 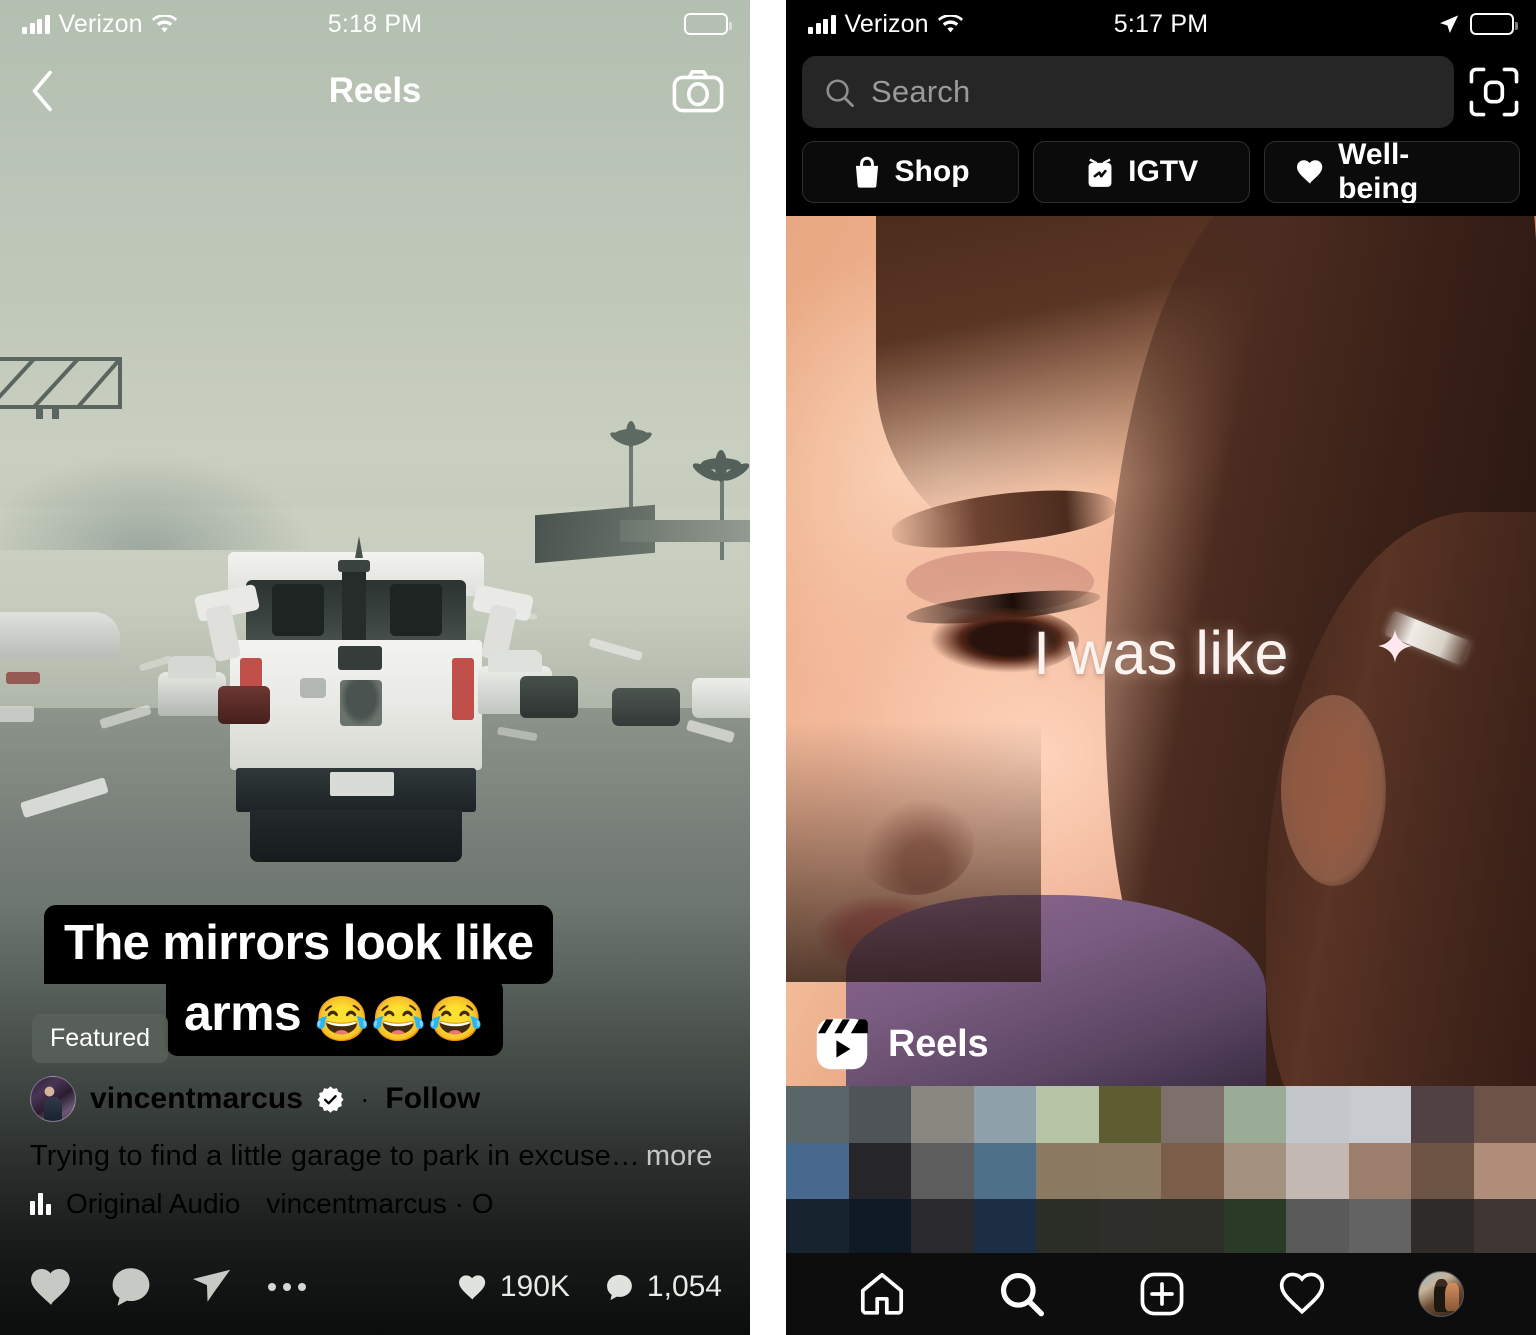 What do you see at coordinates (1162, 1294) in the screenshot?
I see `plus-square-icon` at bounding box center [1162, 1294].